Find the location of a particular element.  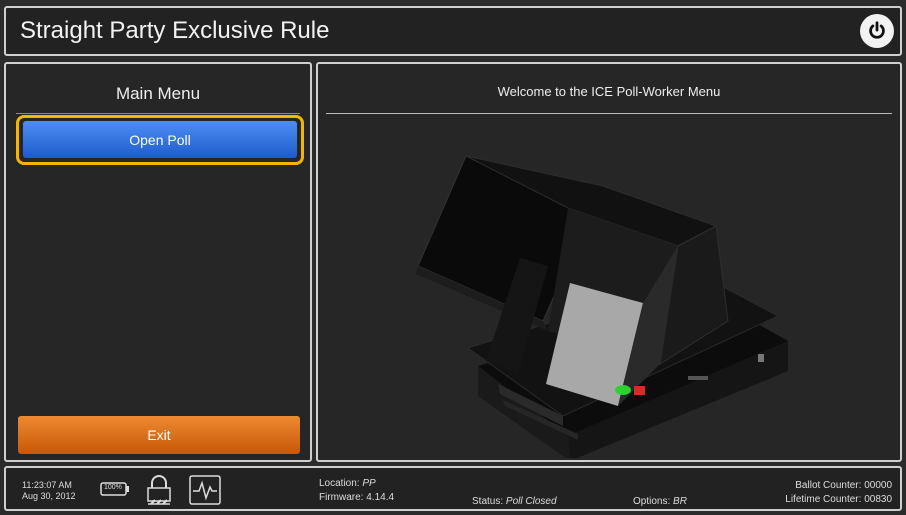

poll-status-value: Poll Closed is located at coordinates (531, 501).